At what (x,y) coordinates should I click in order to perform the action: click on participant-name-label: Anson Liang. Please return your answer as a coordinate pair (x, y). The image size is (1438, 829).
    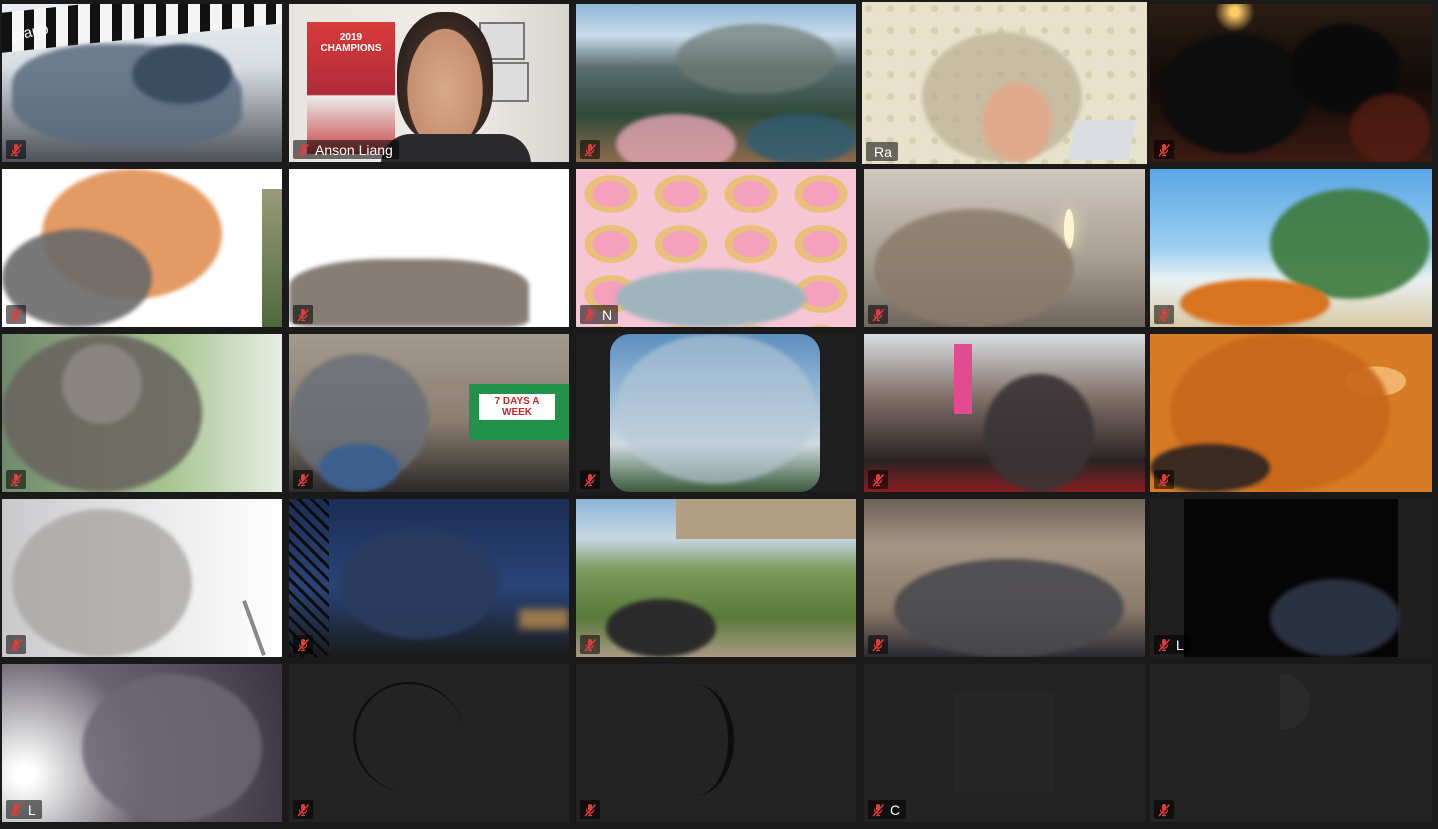
    Looking at the image, I should click on (346, 149).